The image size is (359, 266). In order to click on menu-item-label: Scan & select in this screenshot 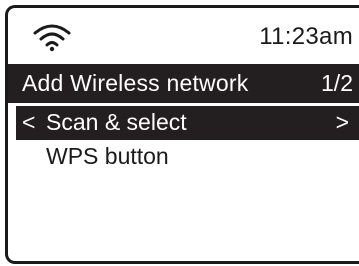, I will do `click(116, 122)`.